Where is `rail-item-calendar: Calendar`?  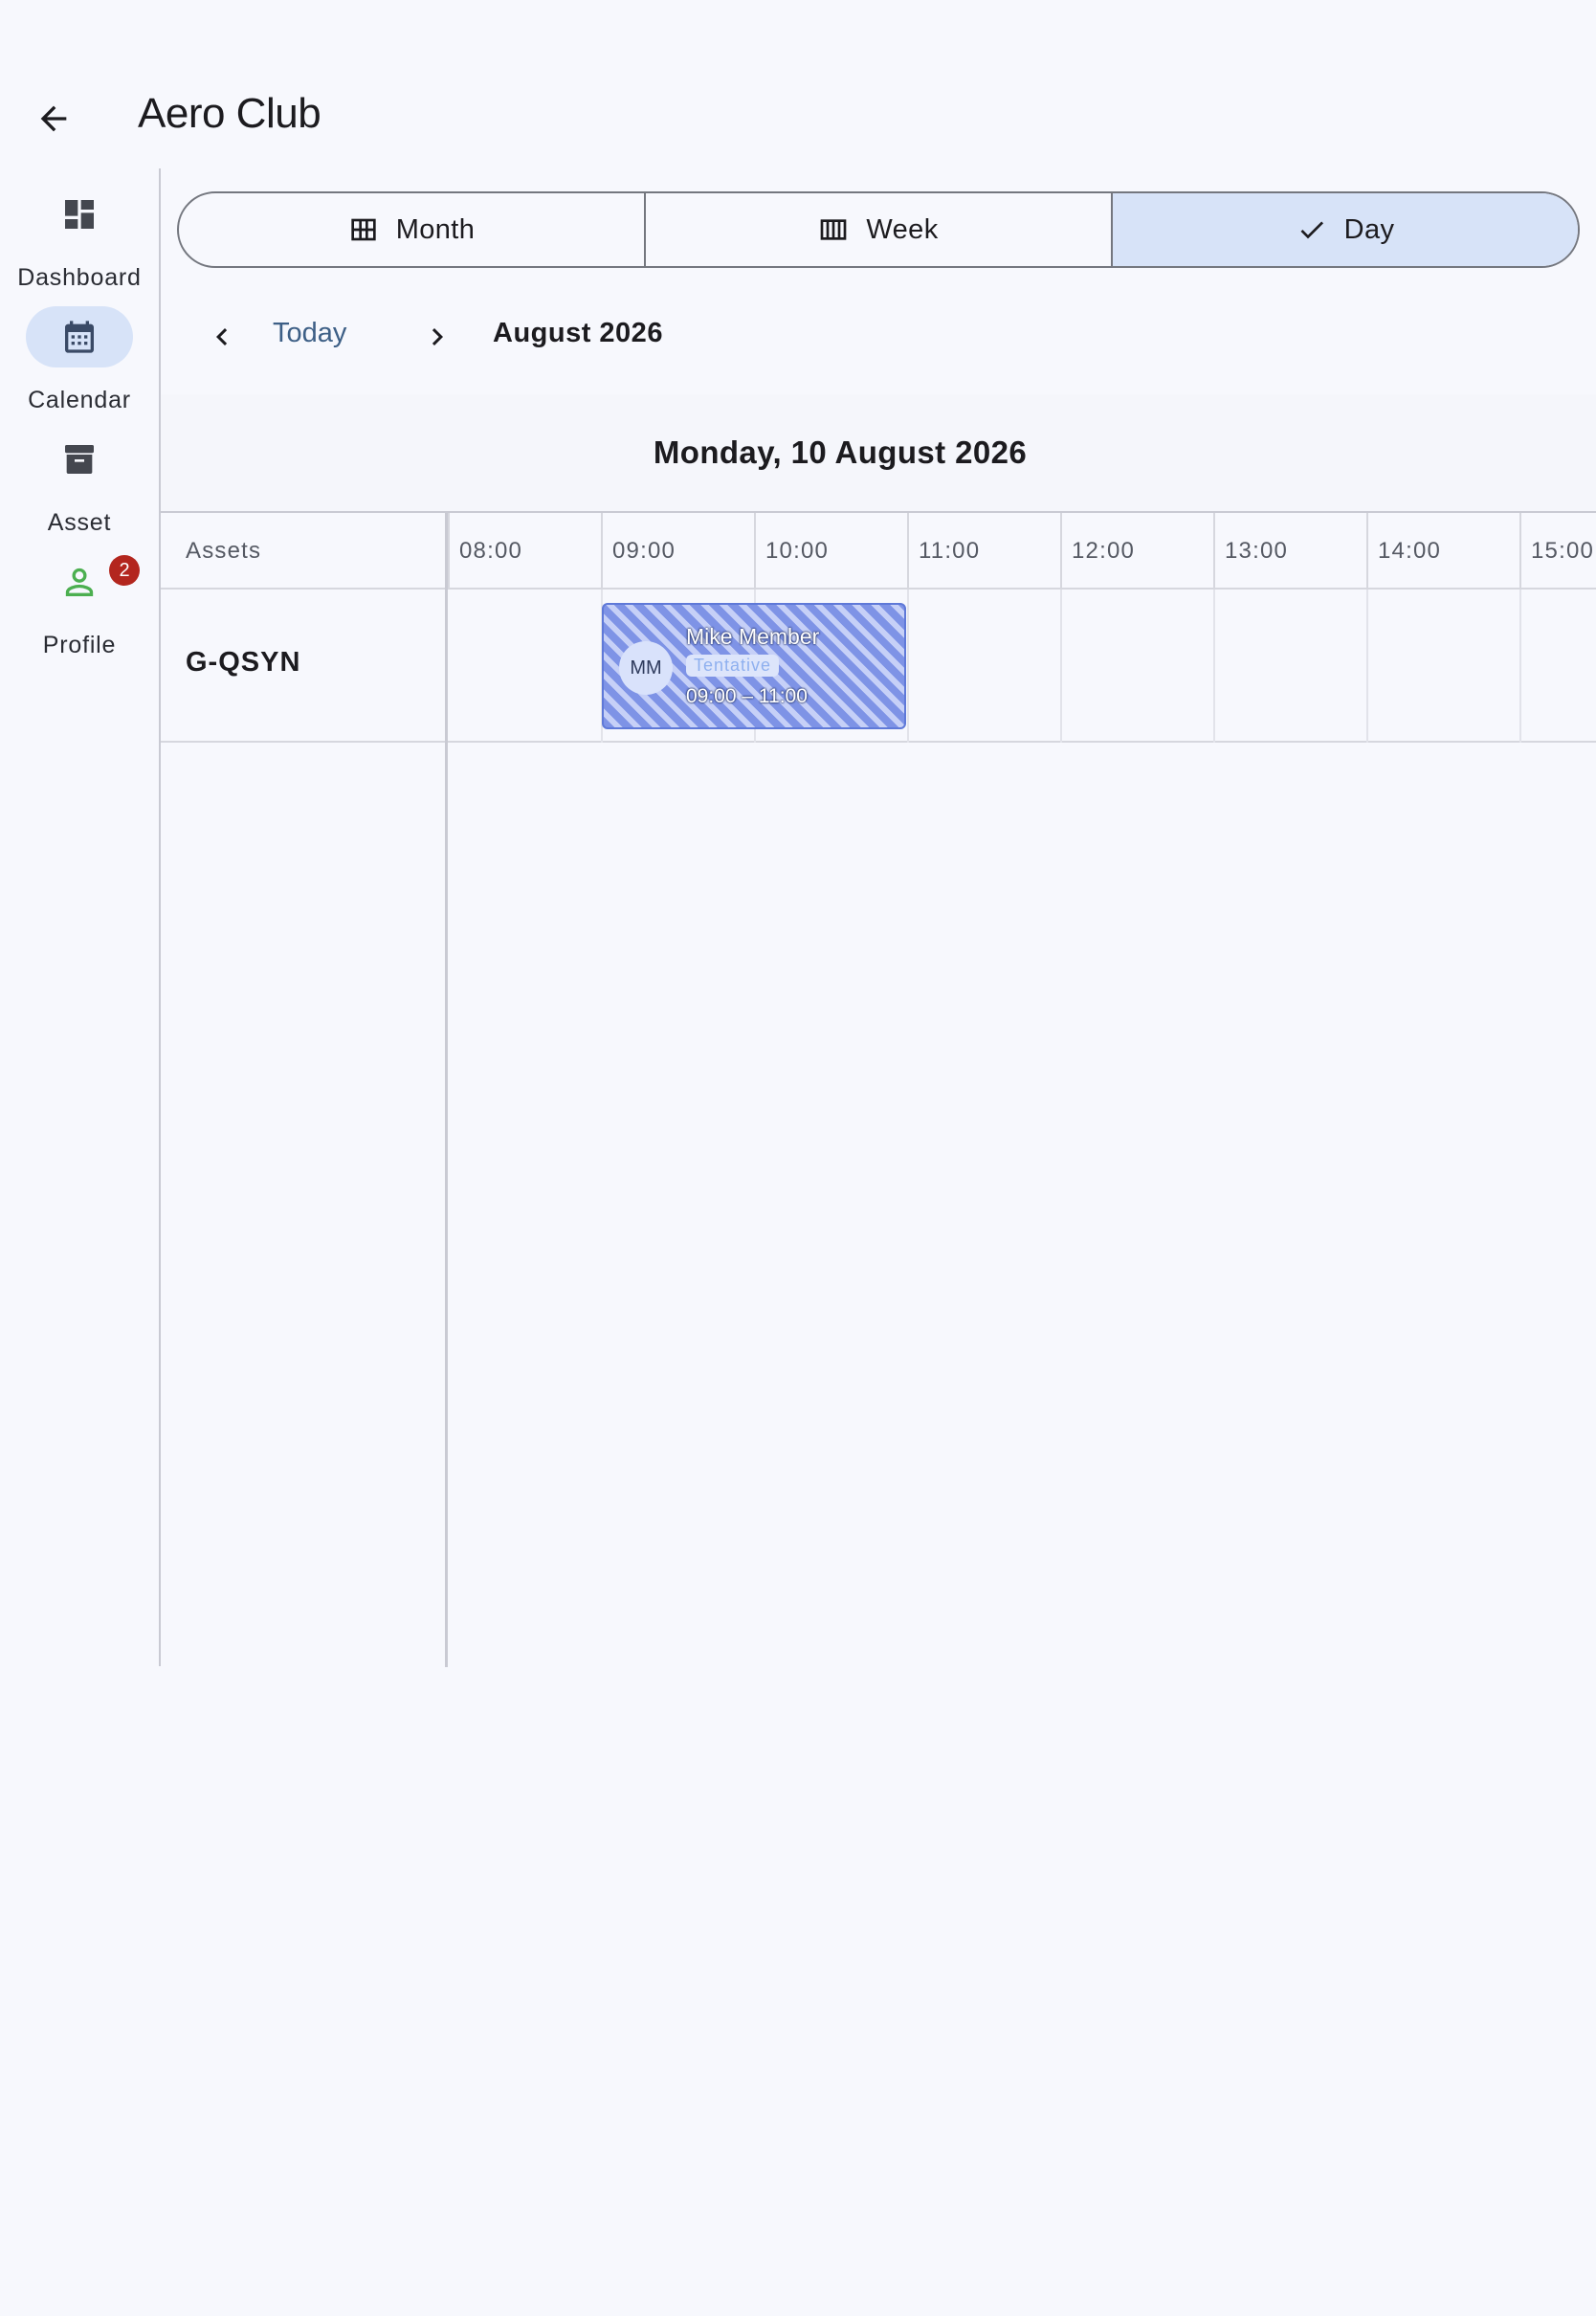
rail-item-calendar: Calendar is located at coordinates (80, 364).